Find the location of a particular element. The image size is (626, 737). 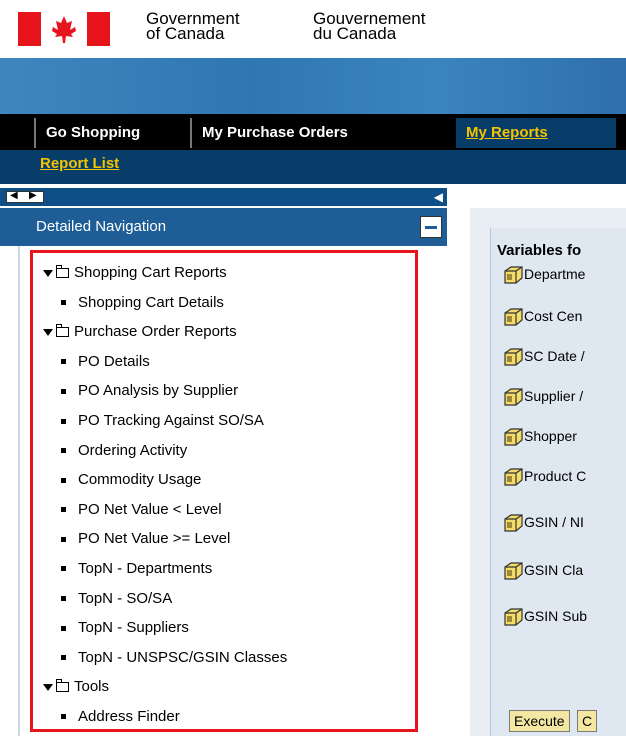

tree-item-label: TopN - UNSPSC/GSIN Classes is located at coordinates (182, 657).